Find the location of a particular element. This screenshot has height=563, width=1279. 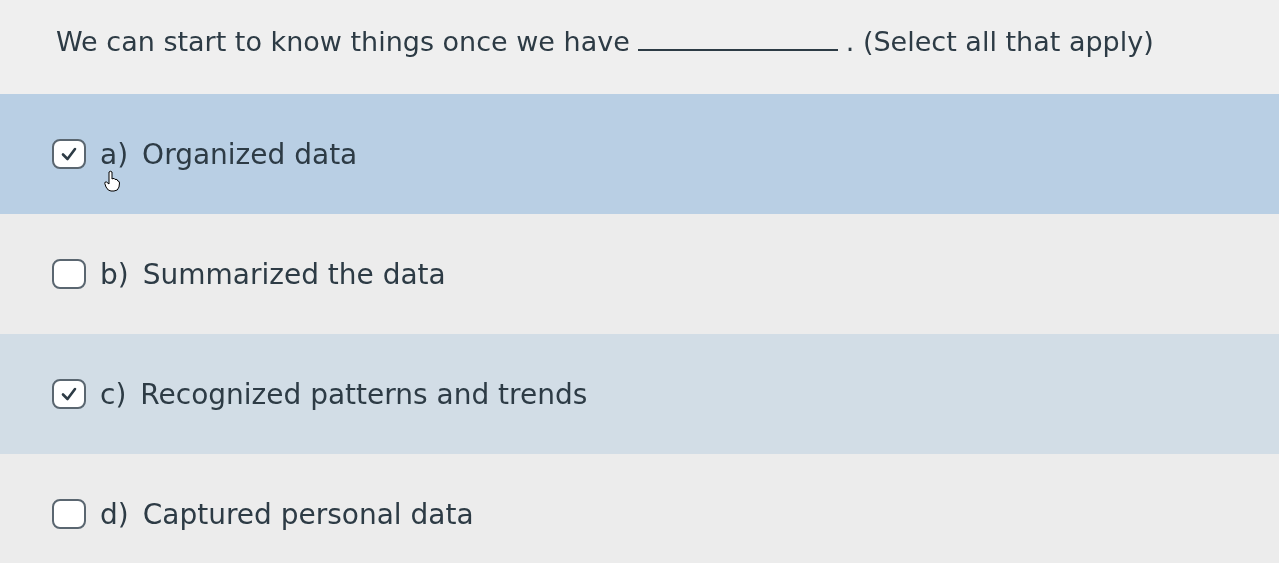

option-letter: d) is located at coordinates (114, 514).